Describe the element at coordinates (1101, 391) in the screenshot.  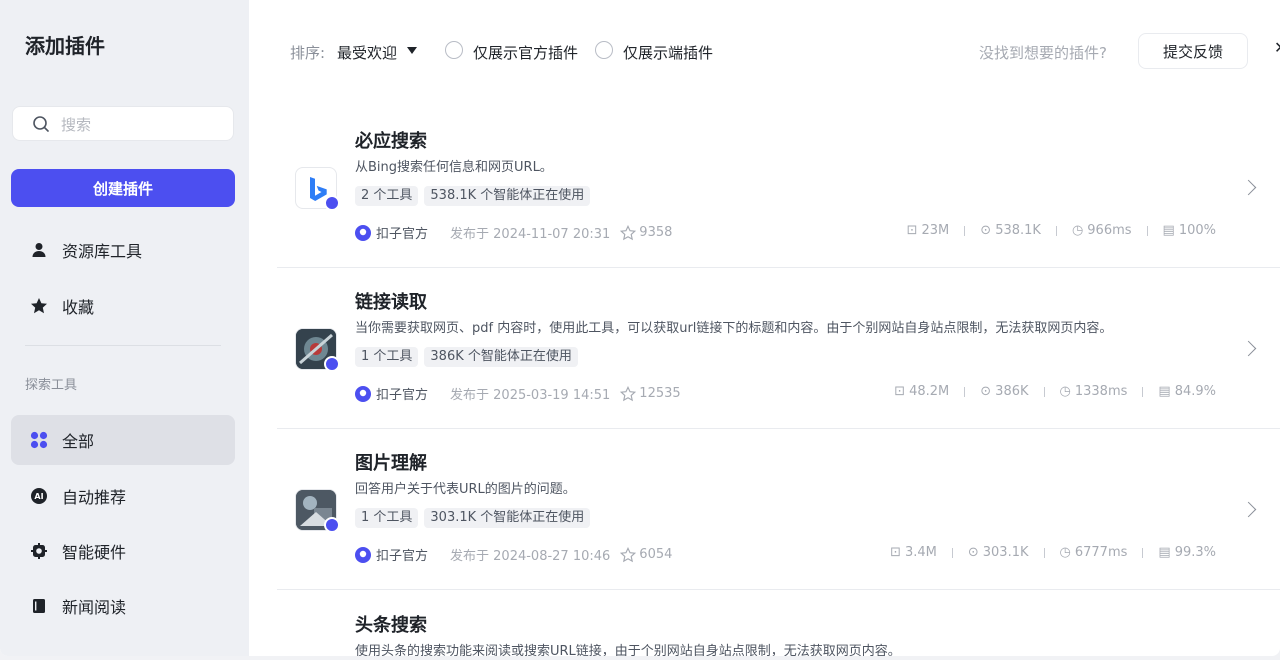
I see `latency-value: 1338ms` at that location.